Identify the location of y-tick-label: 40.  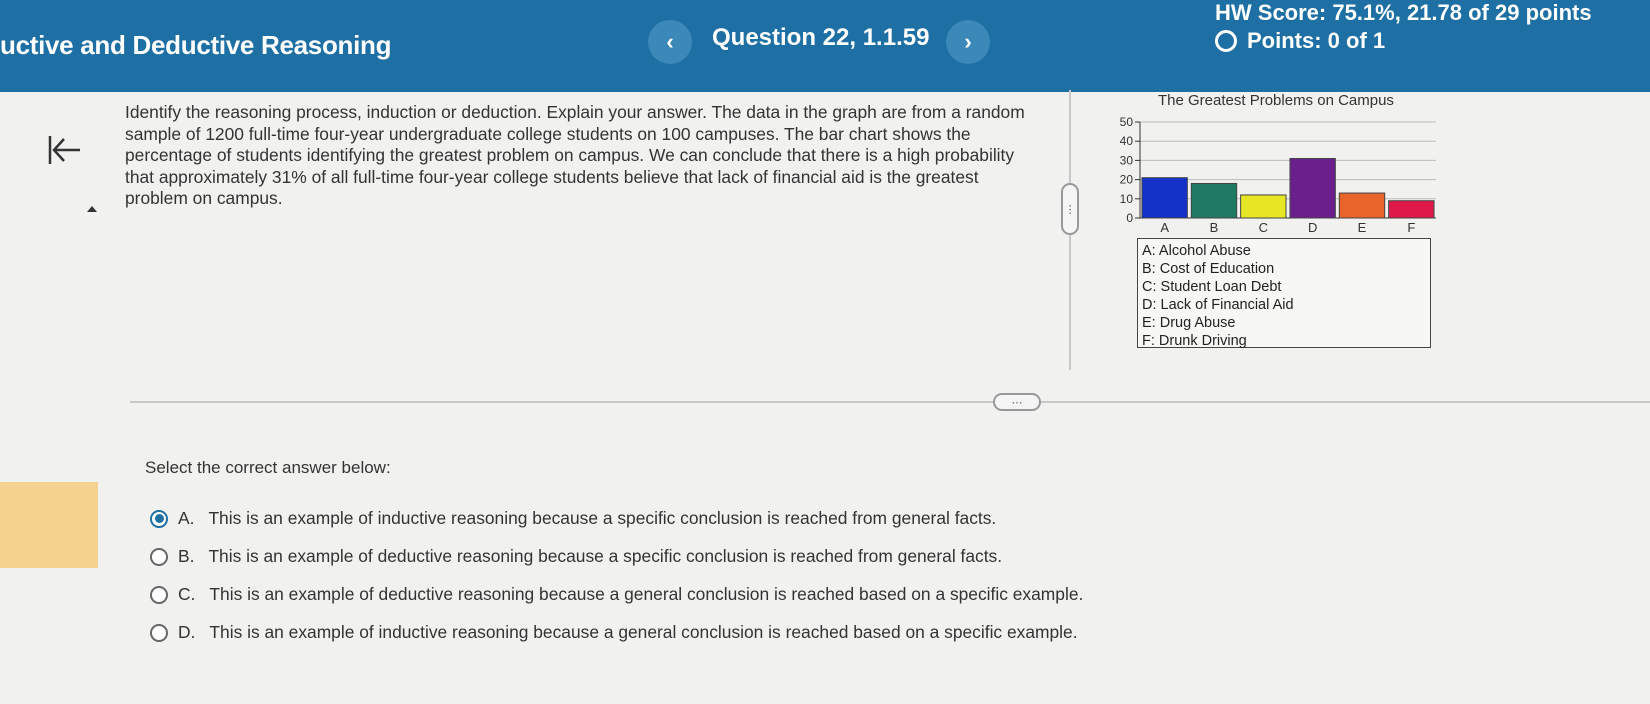
(1127, 141).